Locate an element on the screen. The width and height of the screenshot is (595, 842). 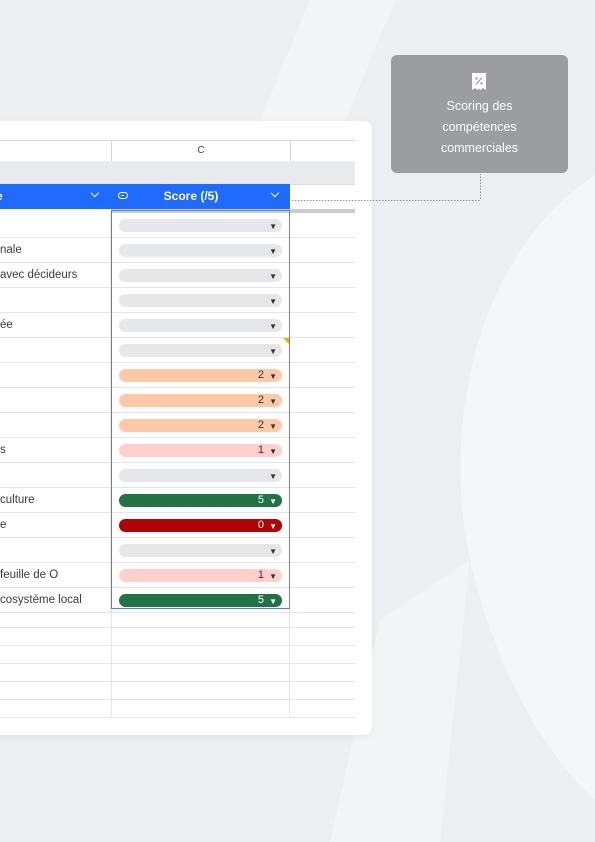
competence-cell: nale is located at coordinates (55, 250).